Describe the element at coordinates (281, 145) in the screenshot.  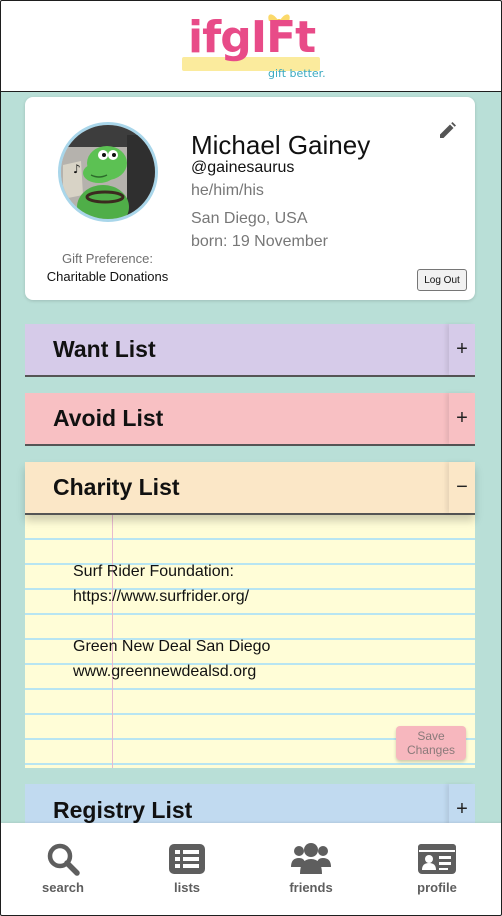
I see `profile-name: Michael Gainey` at that location.